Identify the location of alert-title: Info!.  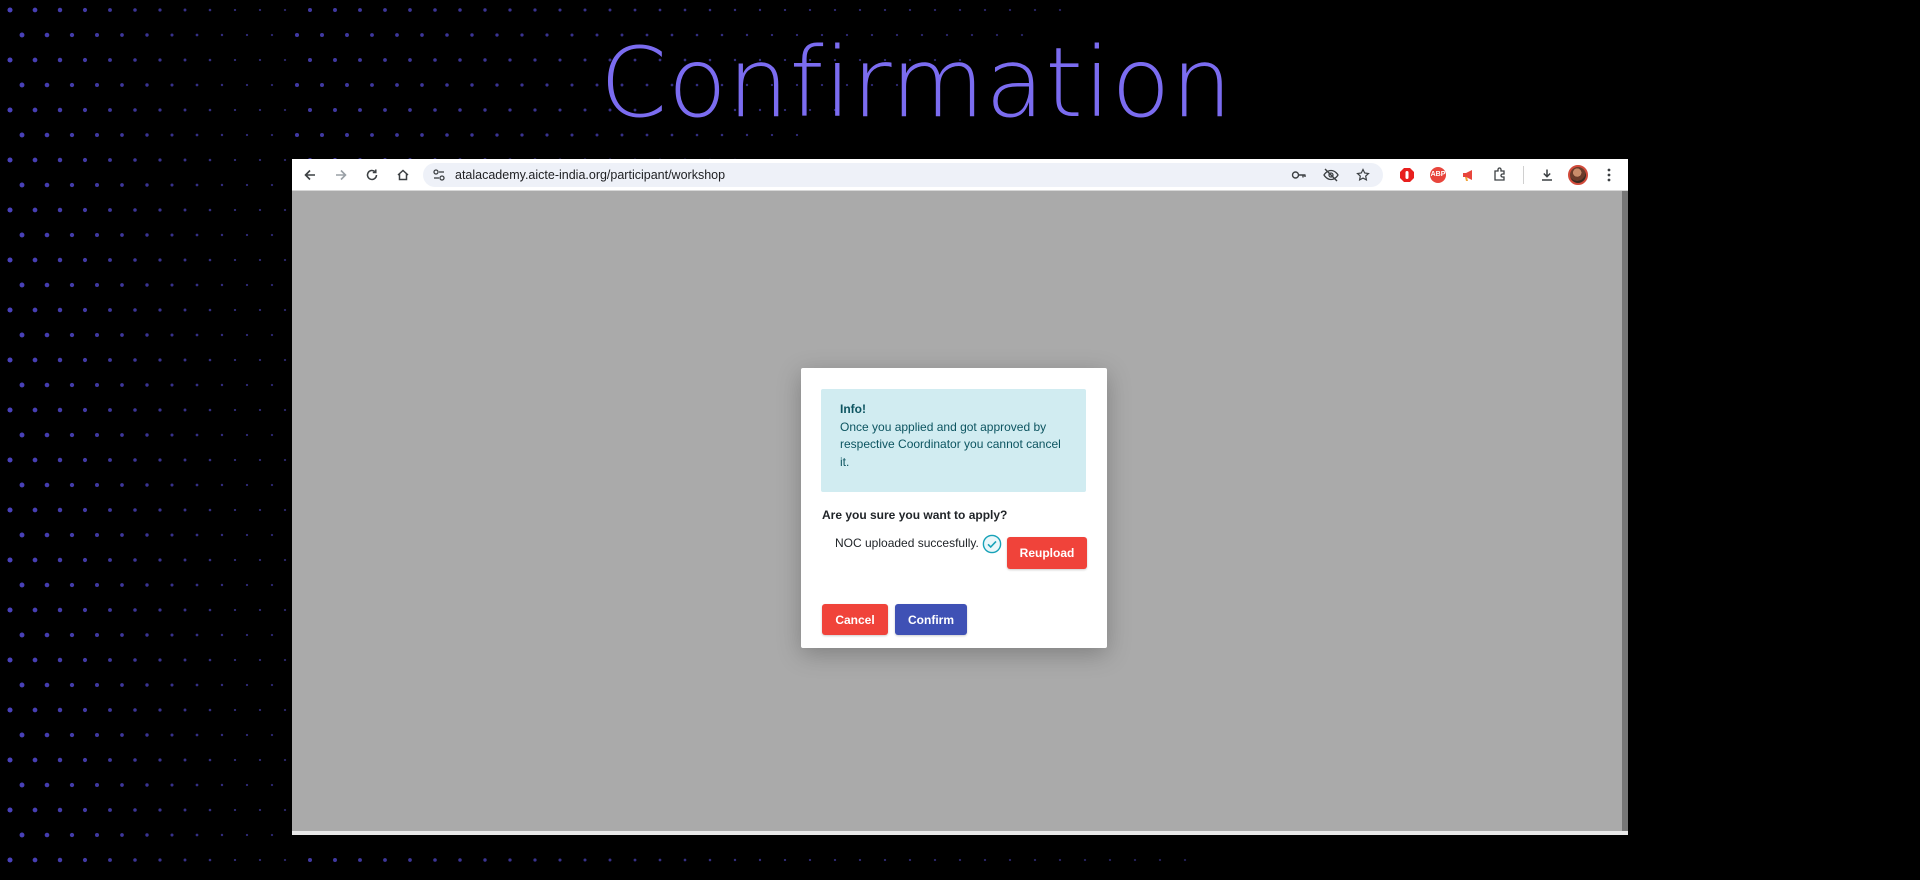
(853, 409).